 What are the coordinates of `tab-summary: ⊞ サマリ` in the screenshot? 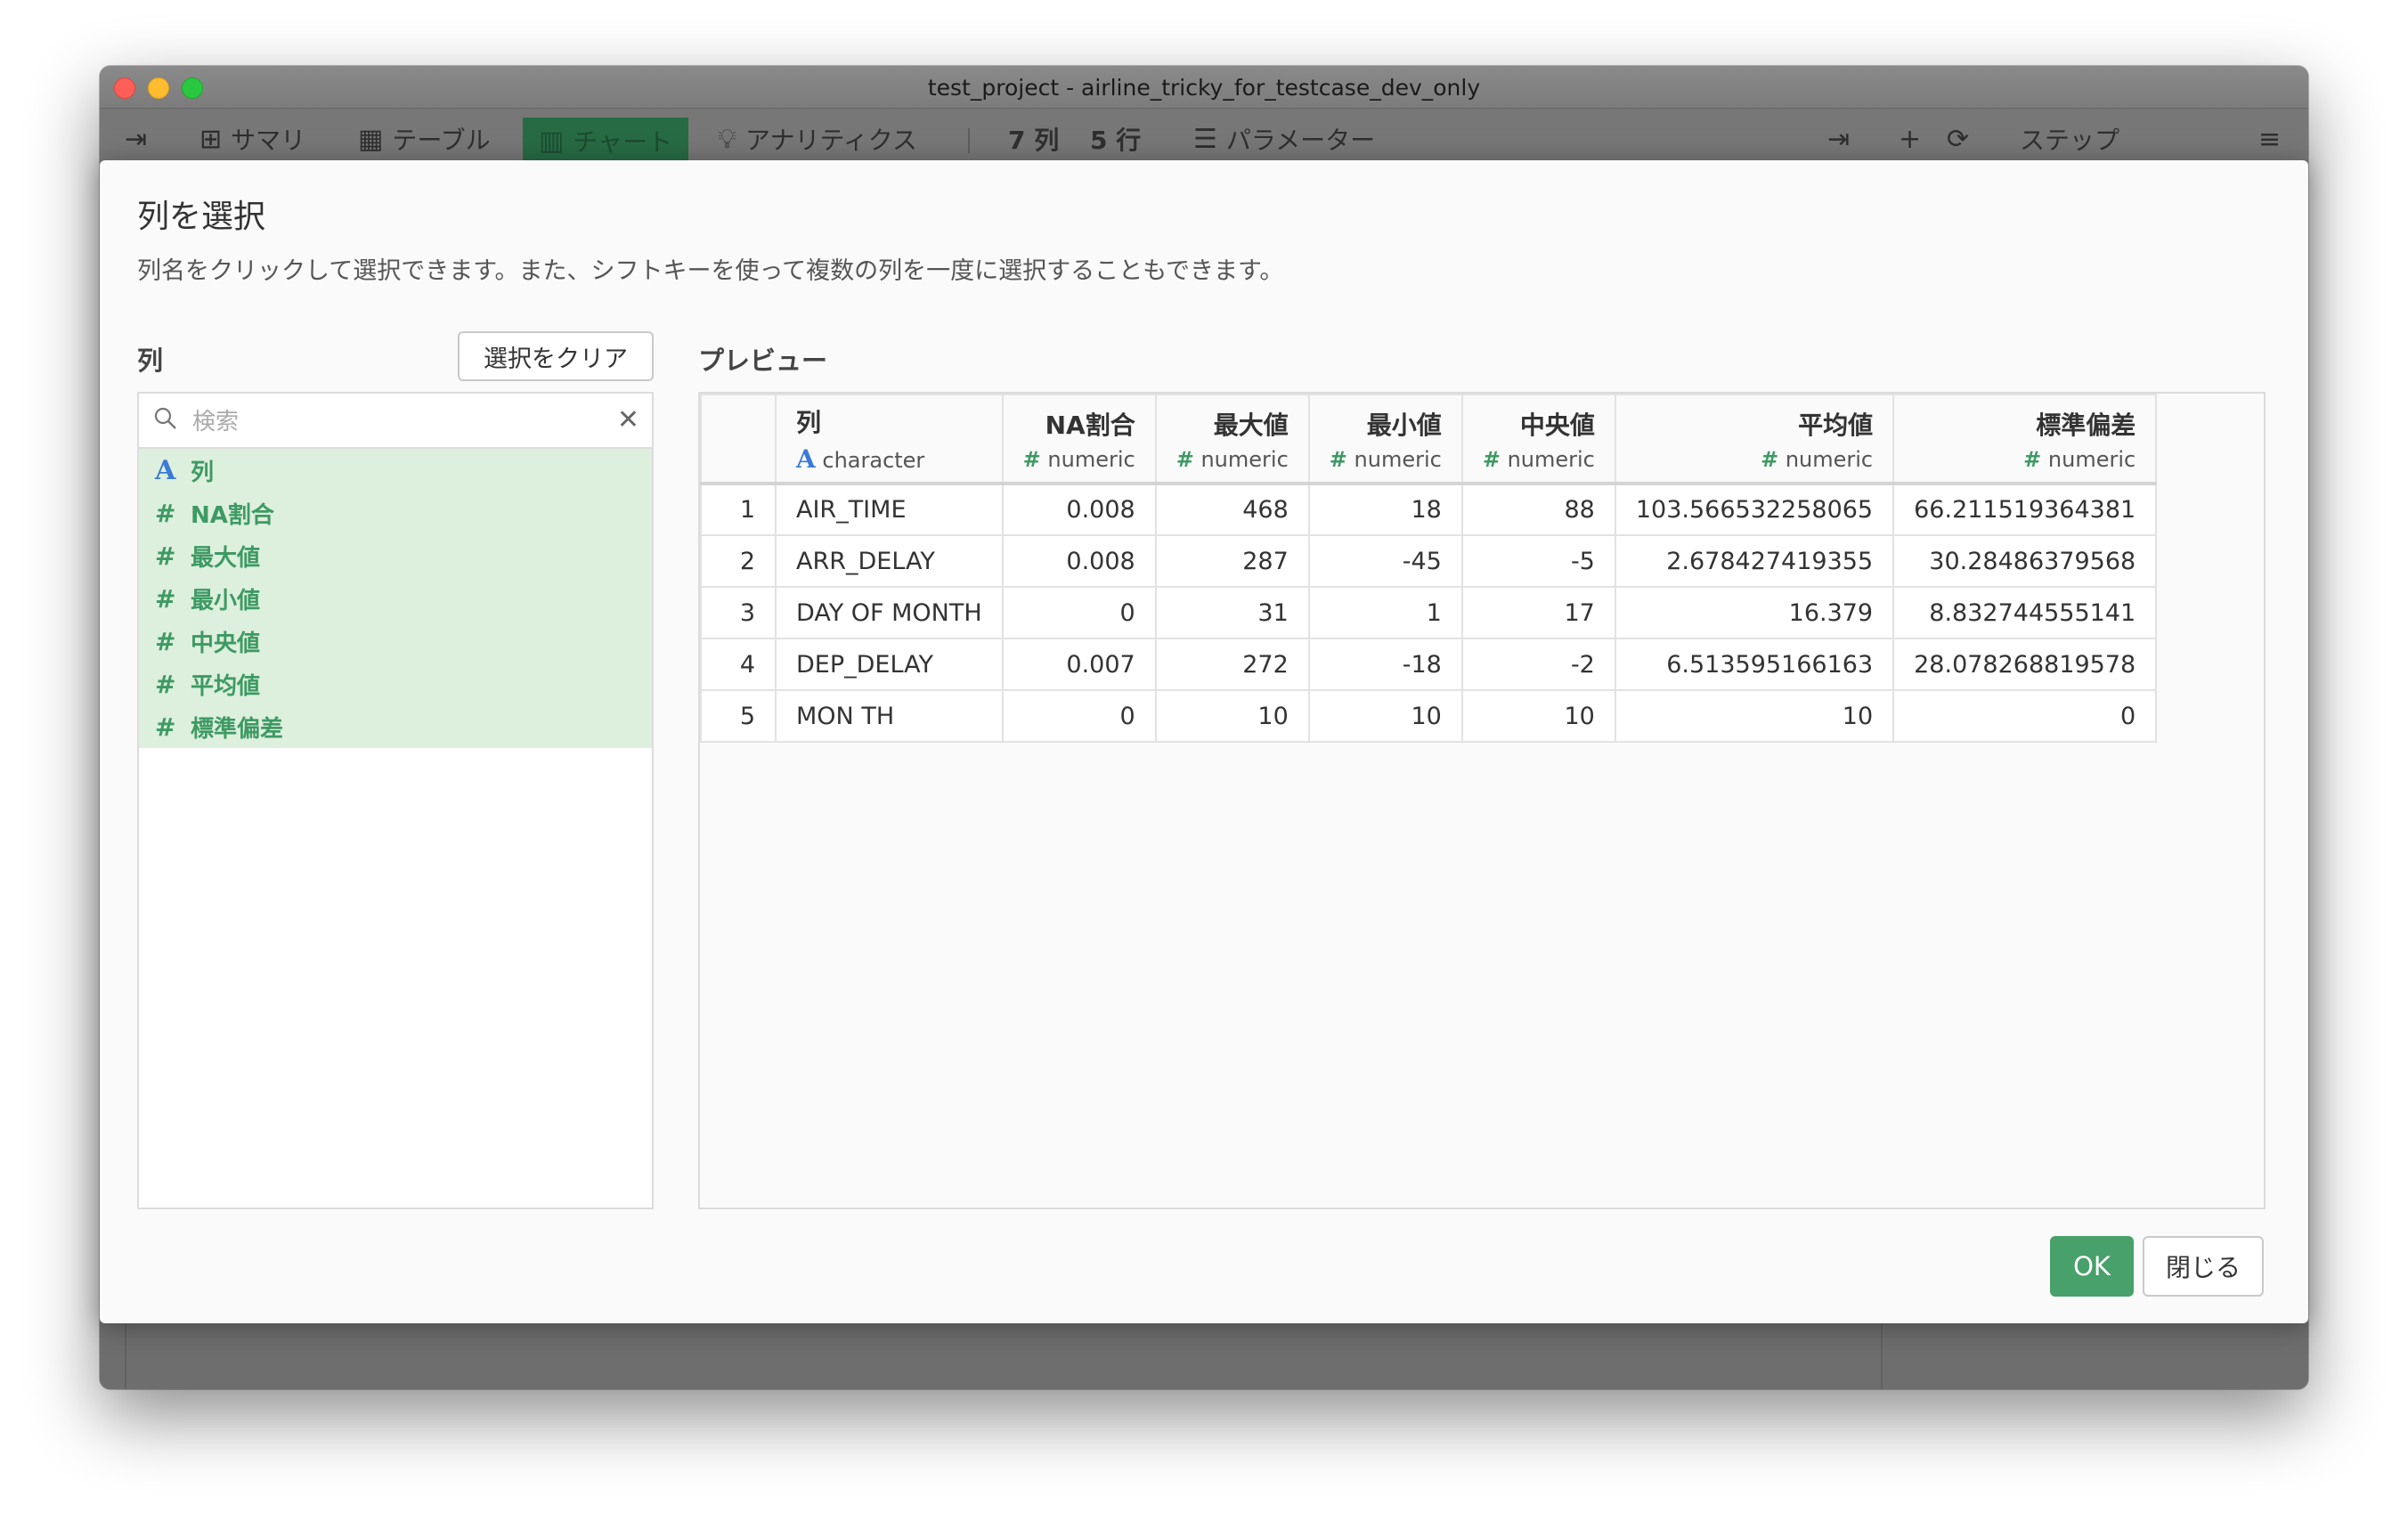 It's located at (252, 139).